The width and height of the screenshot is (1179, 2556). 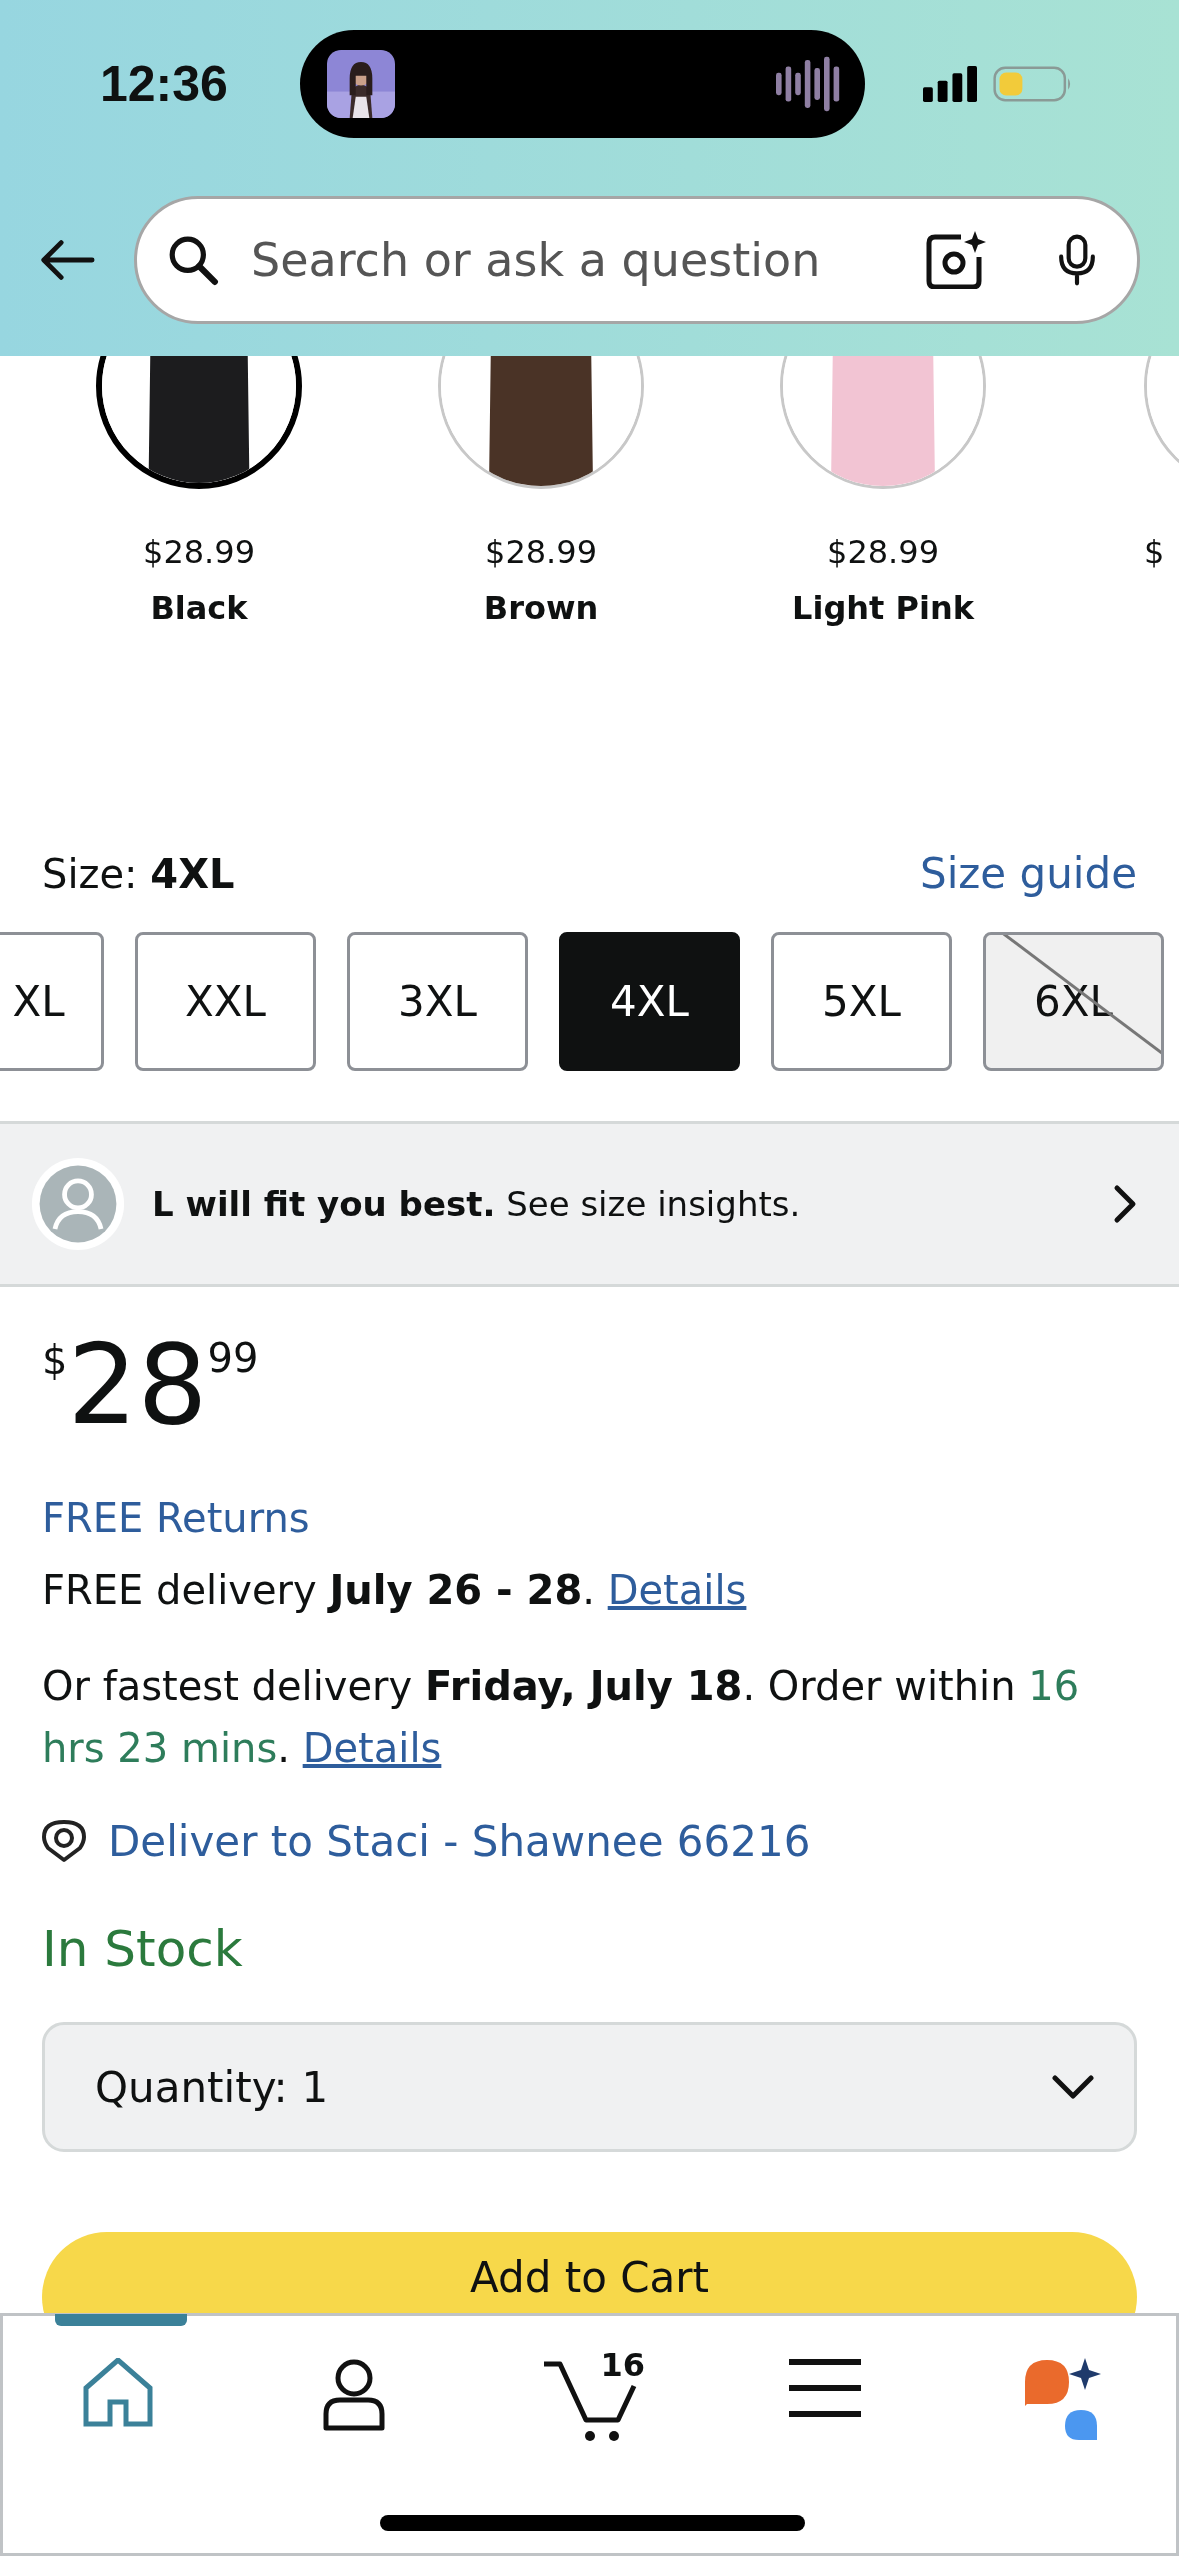 What do you see at coordinates (437, 1001) in the screenshot?
I see `size-option: 3XL` at bounding box center [437, 1001].